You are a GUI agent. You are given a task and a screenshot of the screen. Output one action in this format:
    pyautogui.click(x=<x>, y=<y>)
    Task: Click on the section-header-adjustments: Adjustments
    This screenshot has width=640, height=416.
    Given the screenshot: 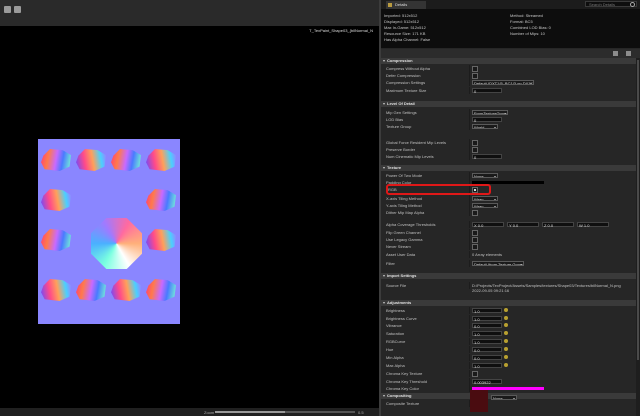 What is the action you would take?
    pyautogui.click(x=508, y=303)
    